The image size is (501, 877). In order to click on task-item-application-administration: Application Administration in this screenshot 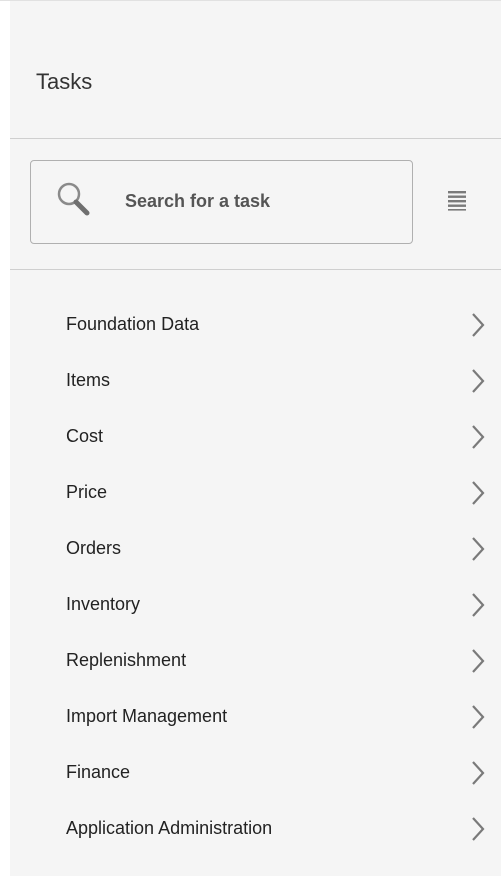, I will do `click(255, 833)`.